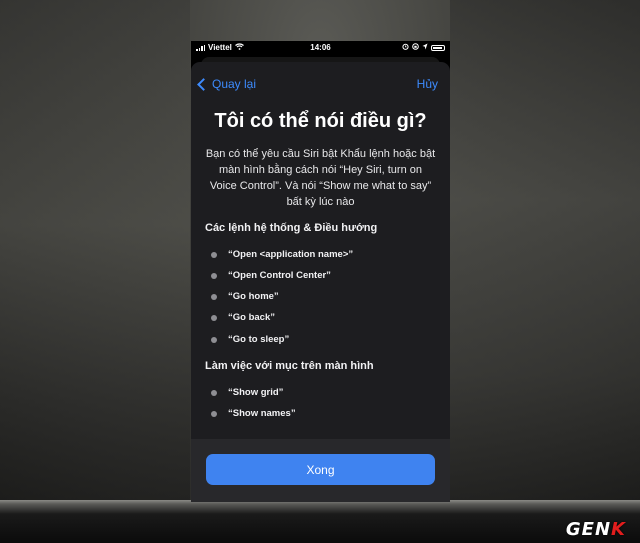  I want to click on command-label: “Go to sleep”, so click(259, 339).